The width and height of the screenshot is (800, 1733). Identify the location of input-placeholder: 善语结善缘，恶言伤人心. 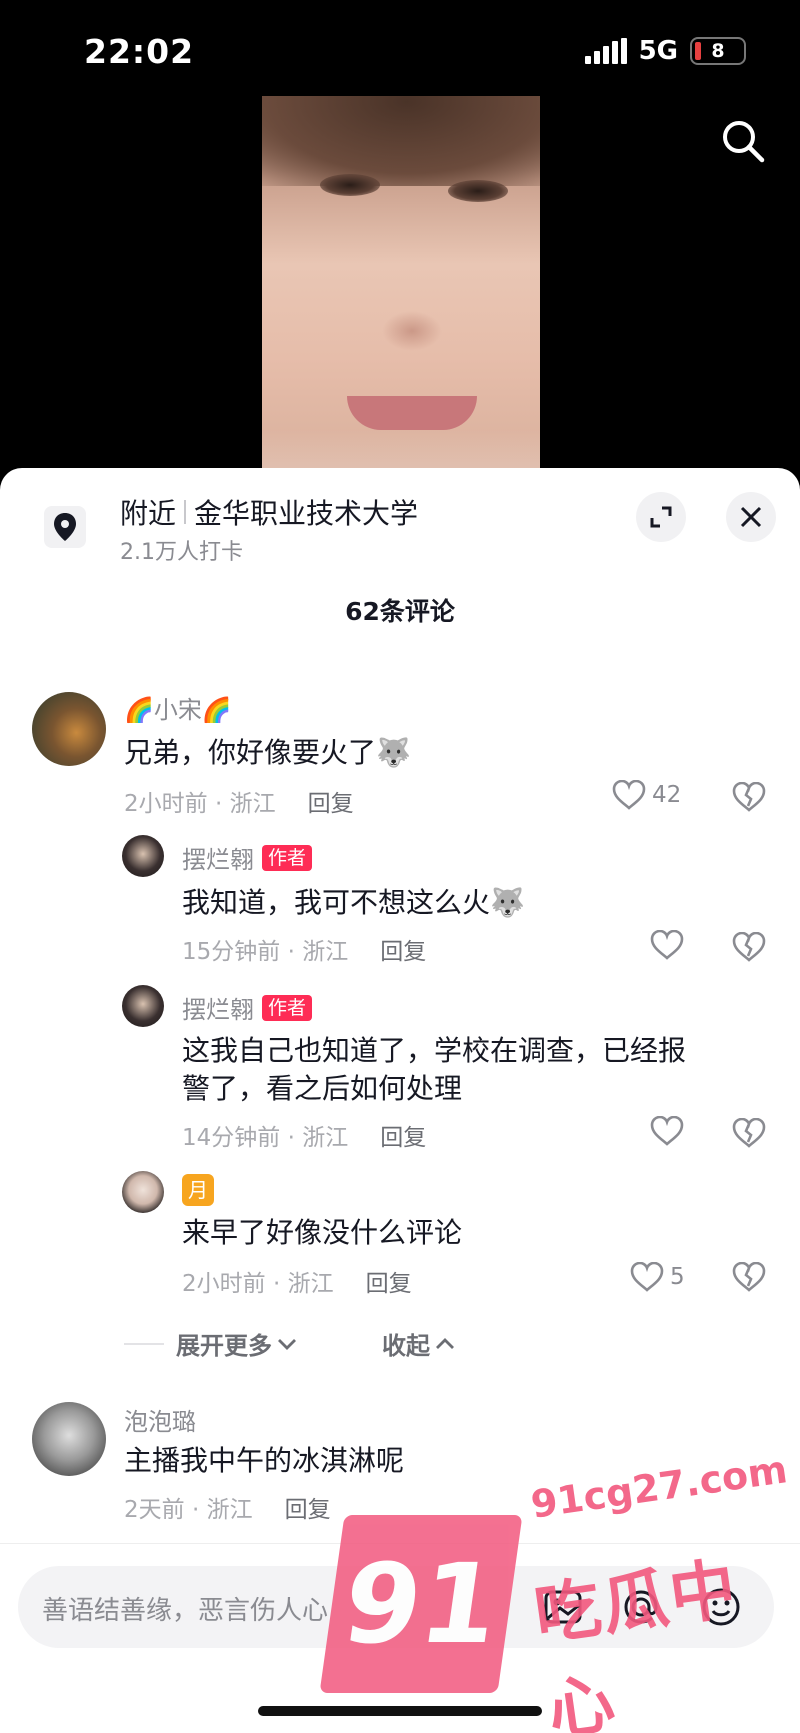
(185, 1611).